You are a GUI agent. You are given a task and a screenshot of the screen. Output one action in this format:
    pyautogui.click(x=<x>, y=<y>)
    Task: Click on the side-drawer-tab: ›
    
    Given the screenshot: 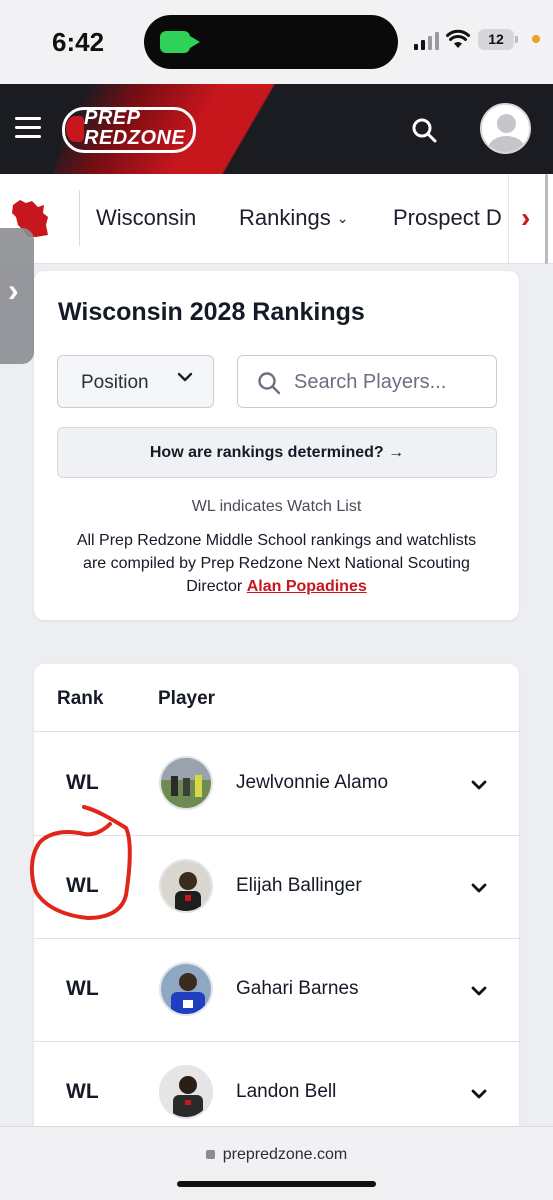 What is the action you would take?
    pyautogui.click(x=17, y=296)
    